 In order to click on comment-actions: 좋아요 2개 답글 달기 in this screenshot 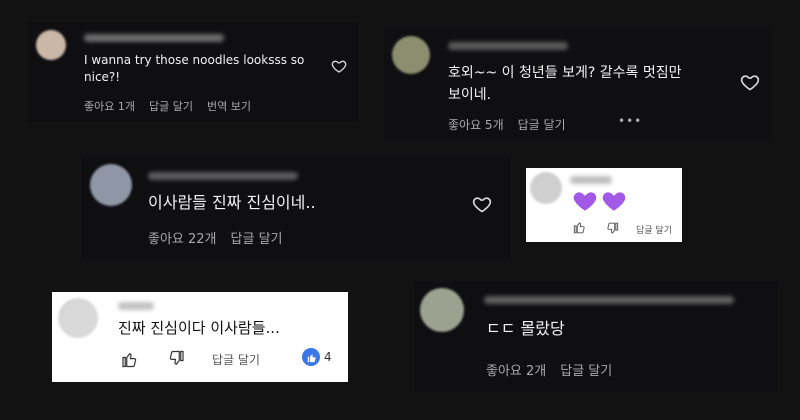, I will do `click(556, 369)`.